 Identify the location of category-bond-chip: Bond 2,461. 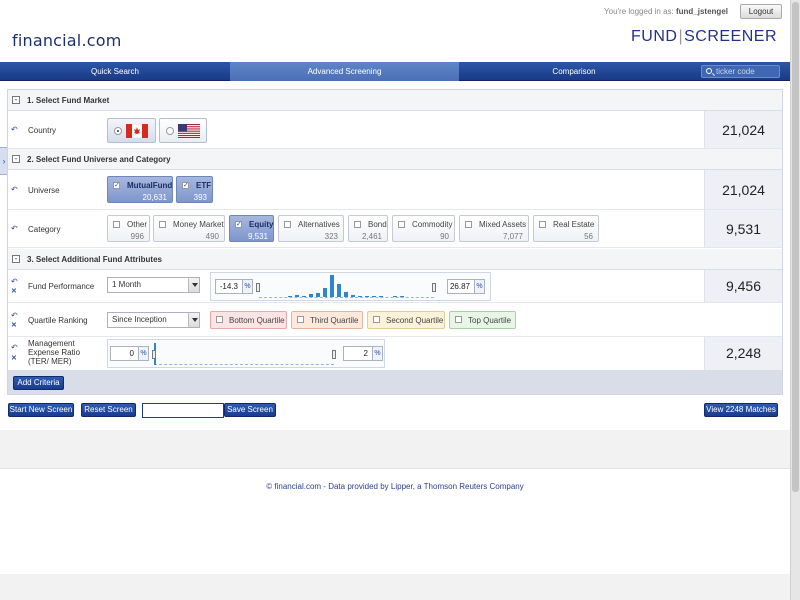
(368, 228).